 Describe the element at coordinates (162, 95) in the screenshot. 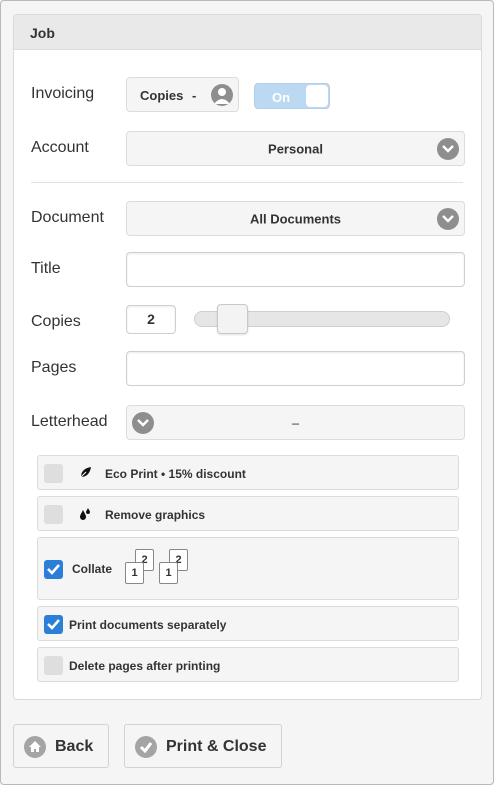

I see `invoicing-button-label: Copies` at that location.